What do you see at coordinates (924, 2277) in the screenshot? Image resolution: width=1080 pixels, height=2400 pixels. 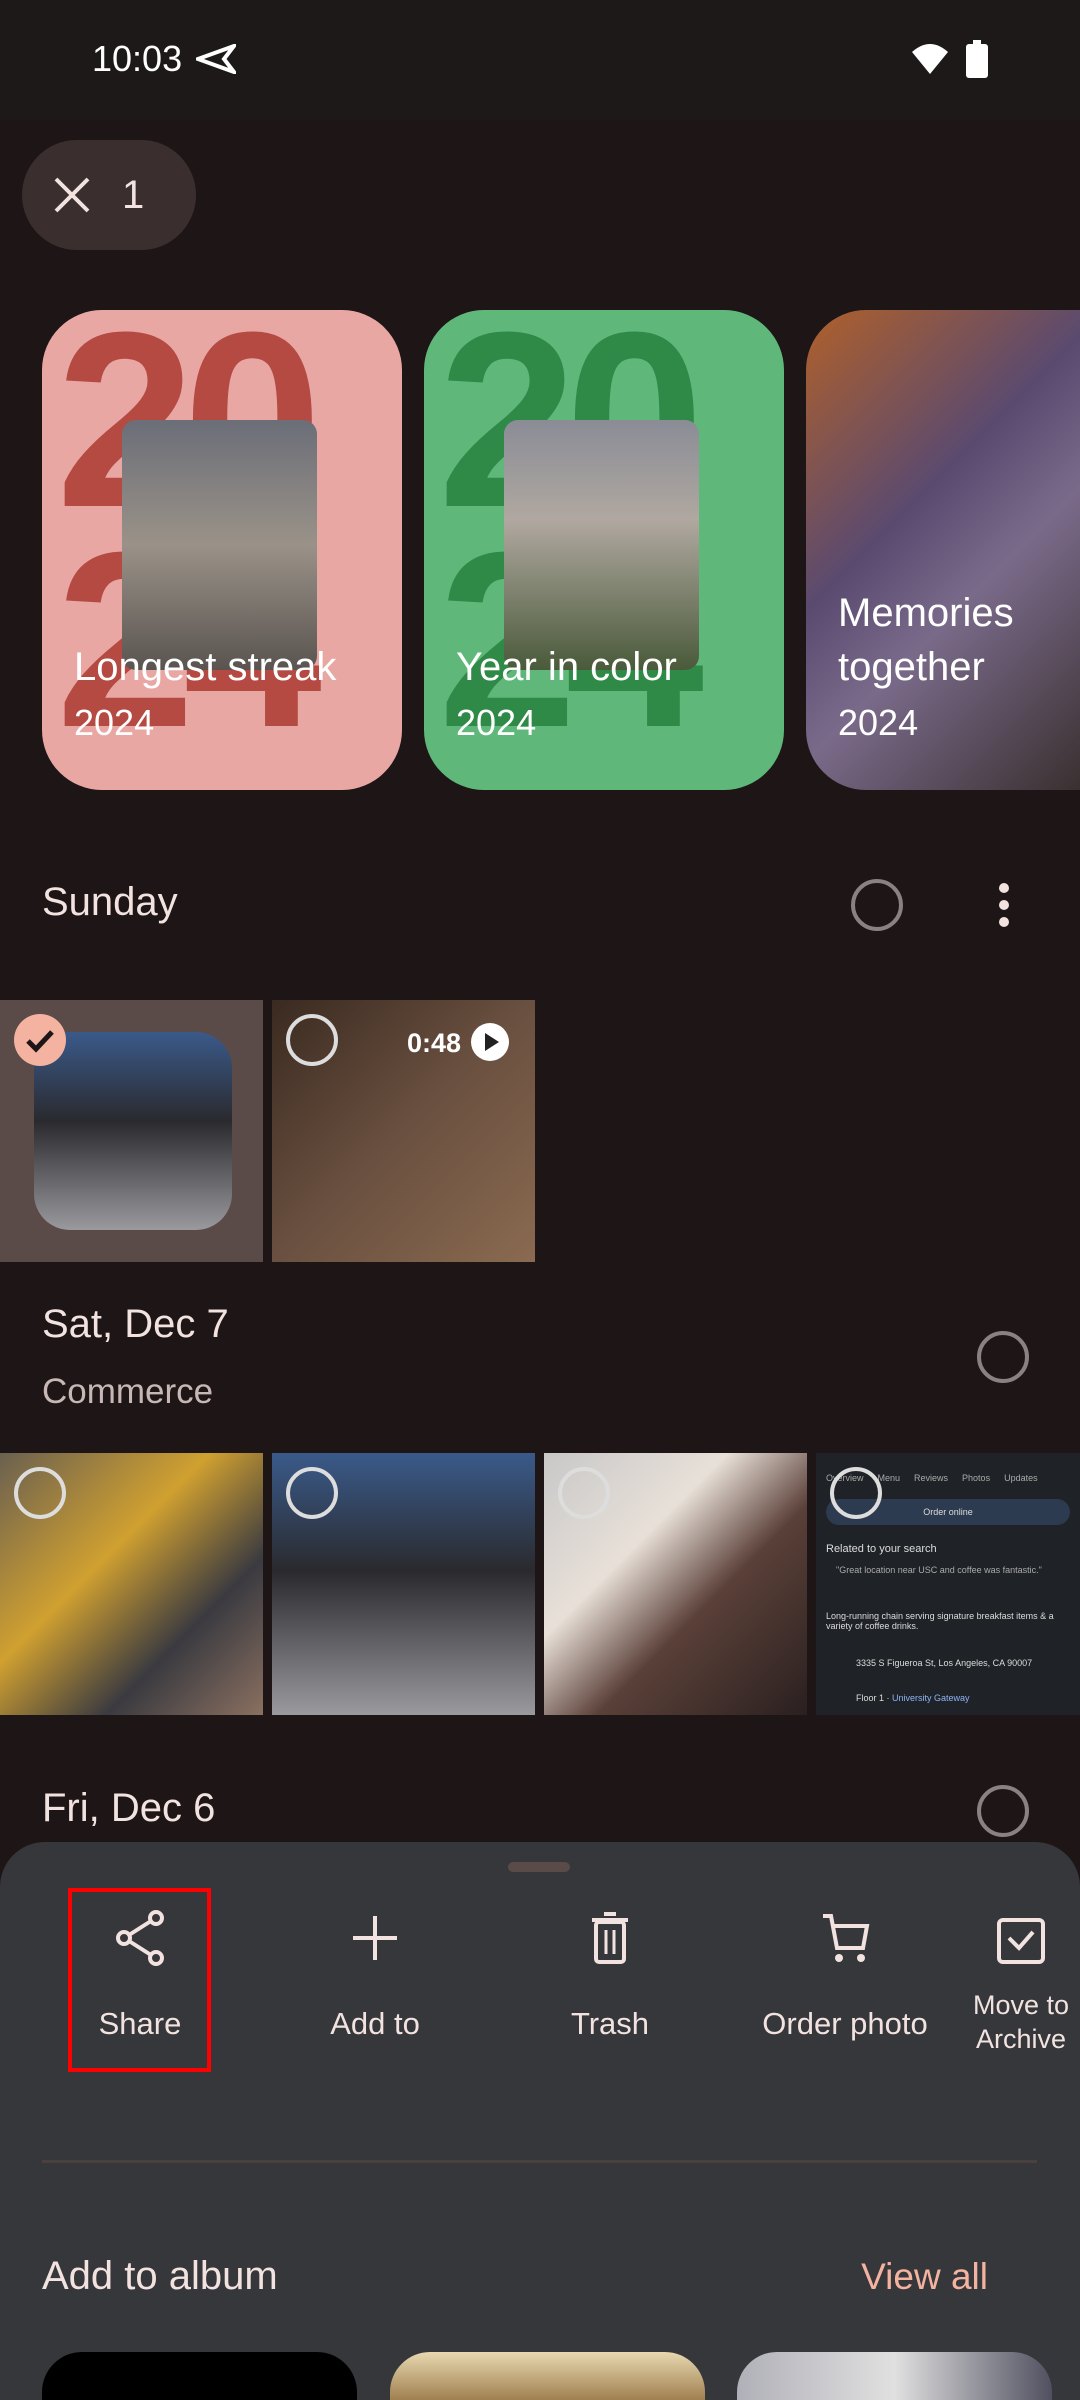 I see `view-all-link: View all` at bounding box center [924, 2277].